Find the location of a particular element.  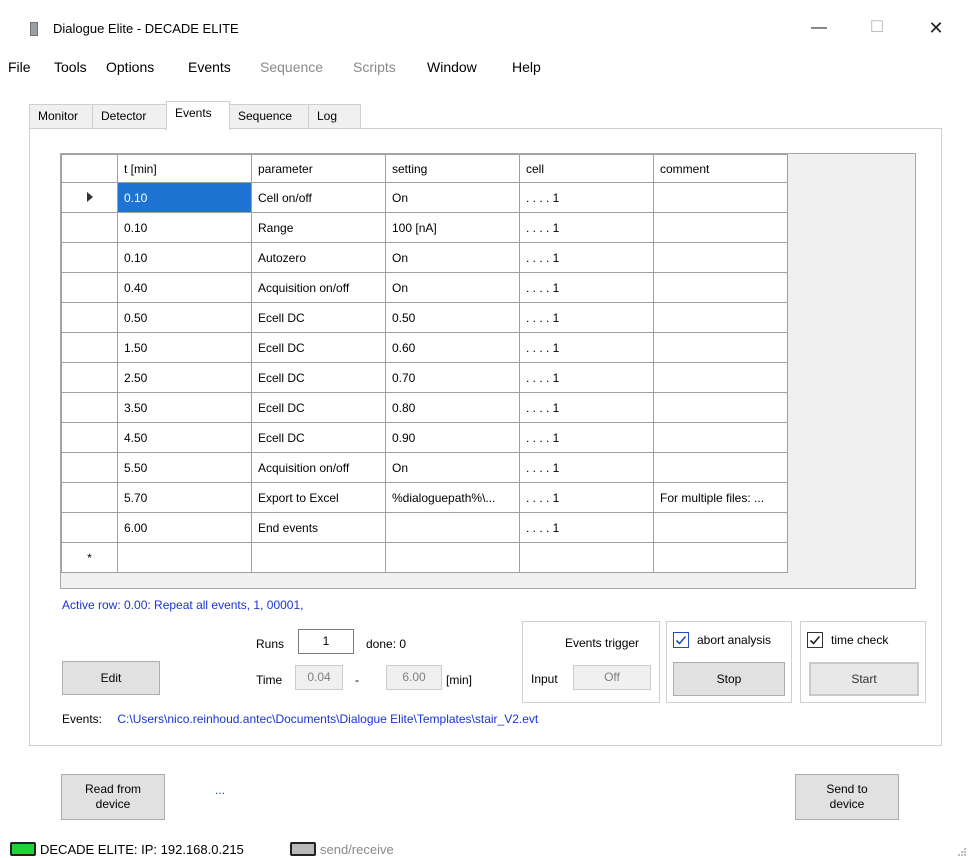

close-button: ✕ is located at coordinates (936, 28).